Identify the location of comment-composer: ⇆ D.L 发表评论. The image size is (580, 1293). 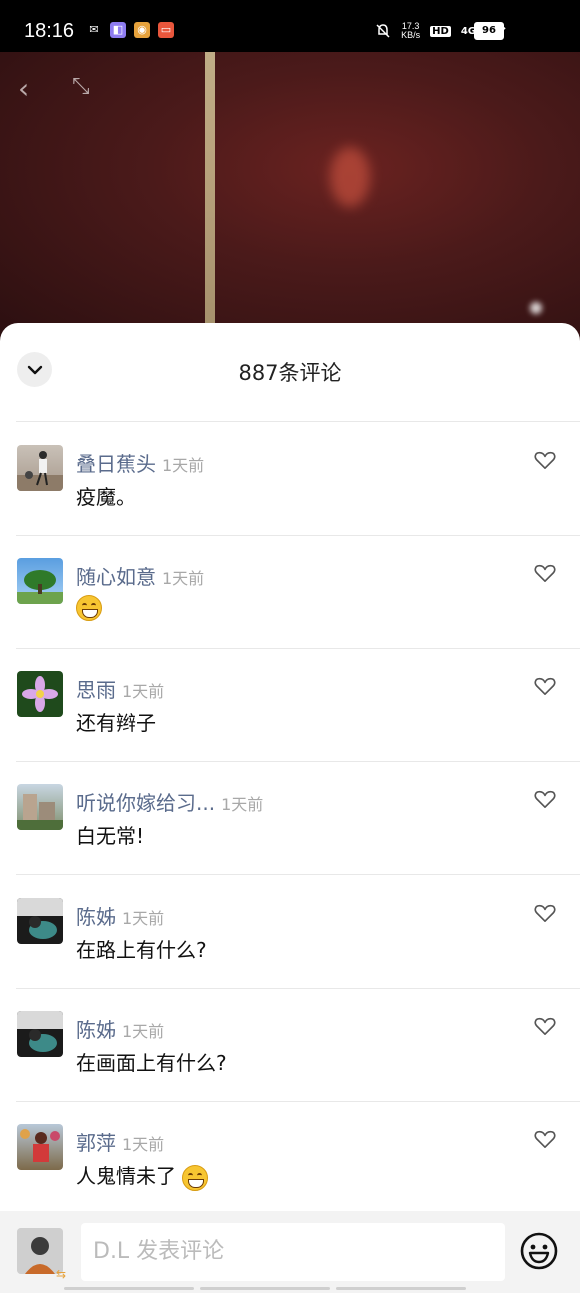
(290, 1252).